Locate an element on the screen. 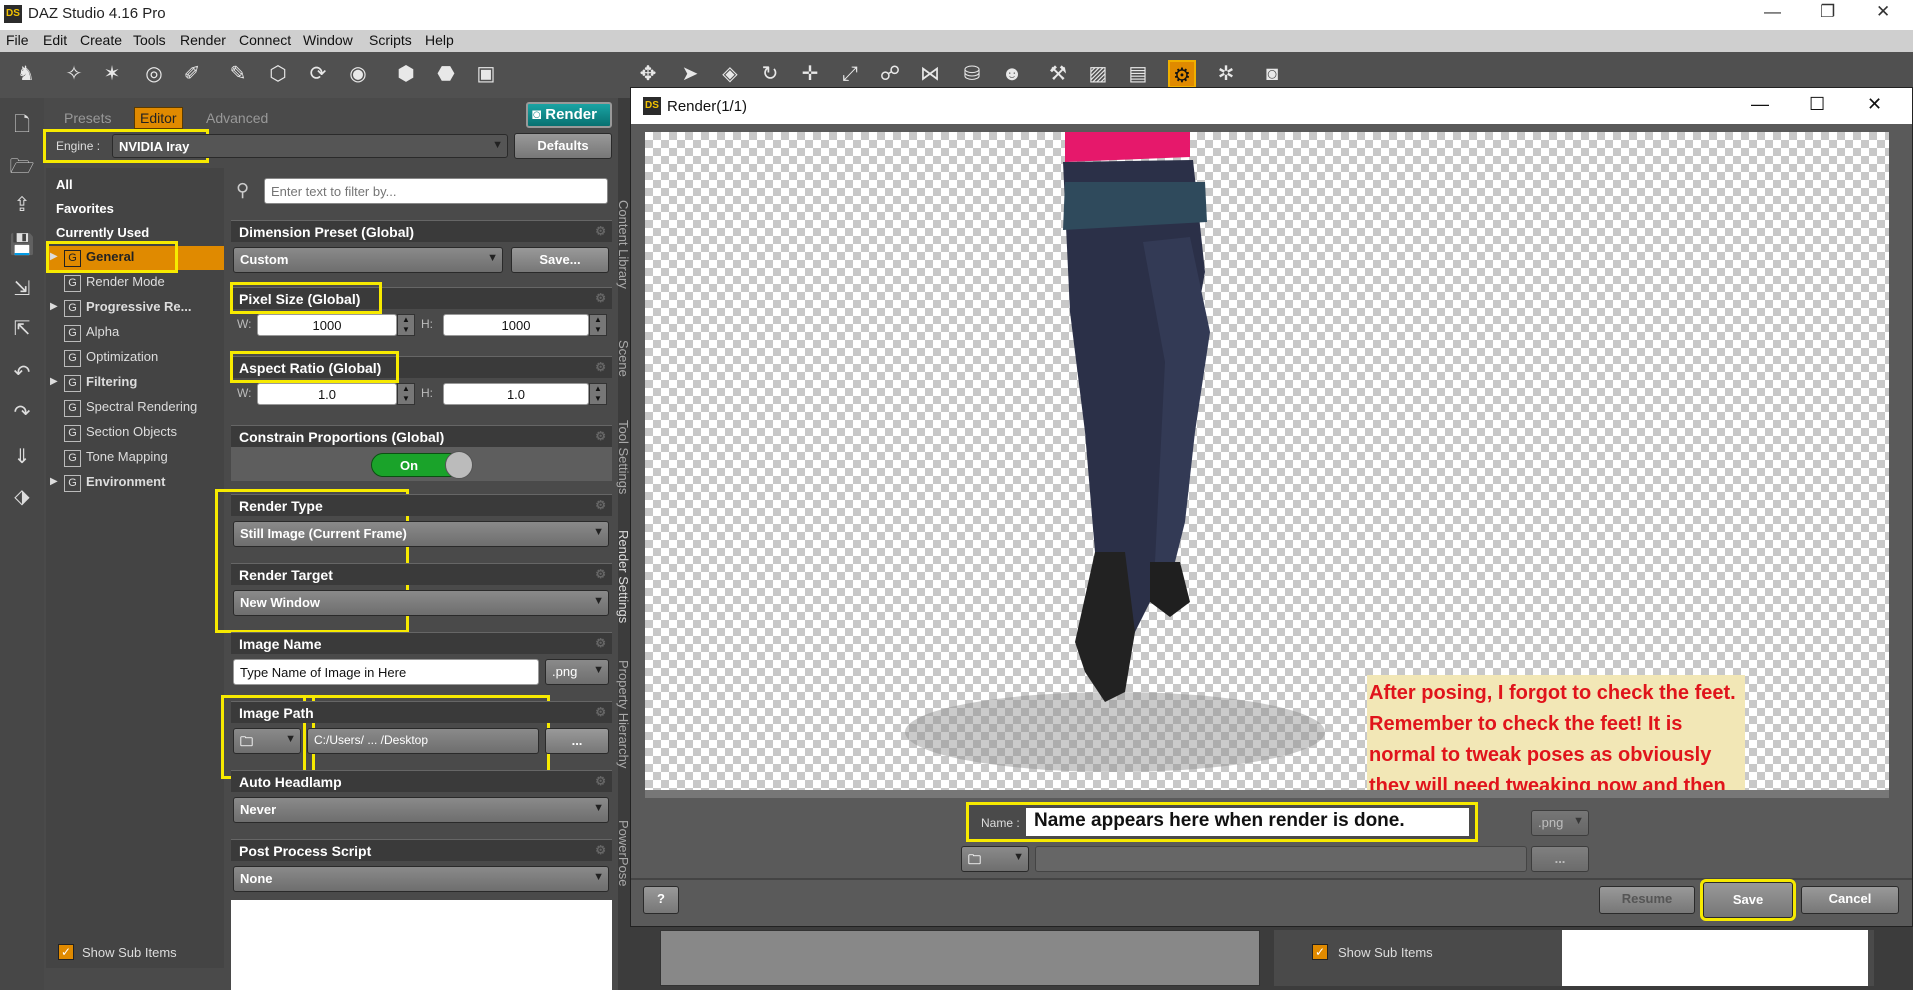  scale-icon: ⤢ is located at coordinates (850, 74).